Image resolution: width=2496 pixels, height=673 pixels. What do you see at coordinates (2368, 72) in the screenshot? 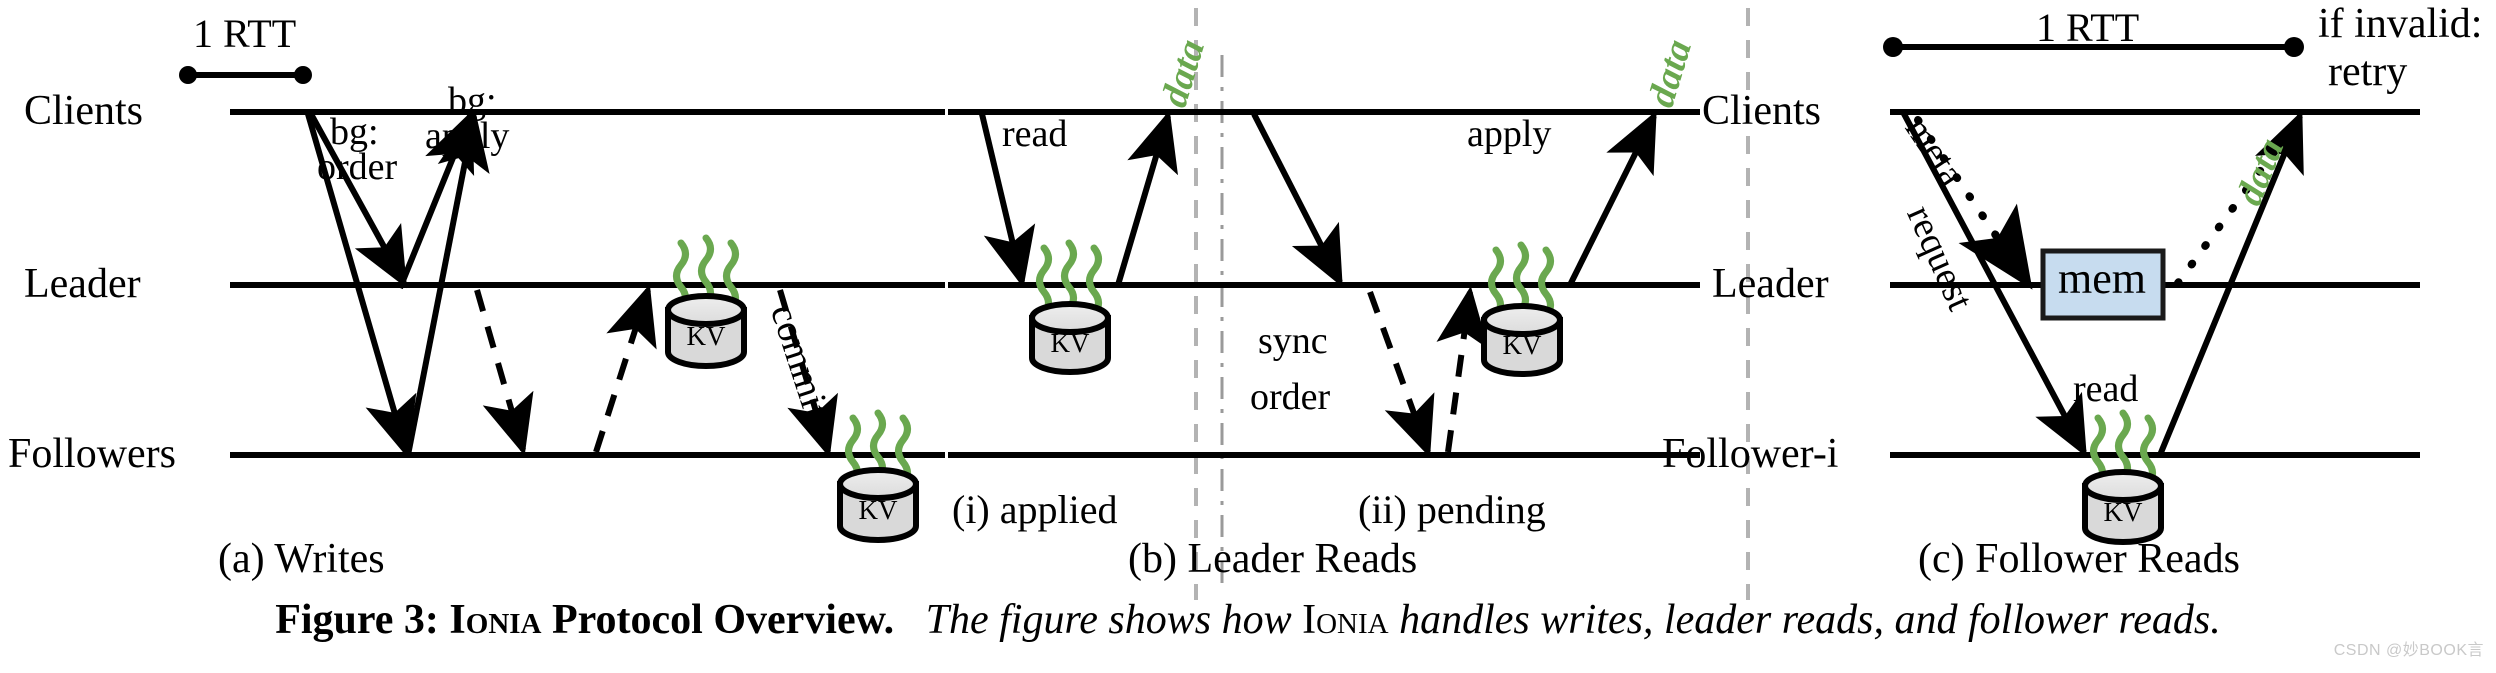
I see `panel-c-retry-label: retry` at bounding box center [2368, 72].